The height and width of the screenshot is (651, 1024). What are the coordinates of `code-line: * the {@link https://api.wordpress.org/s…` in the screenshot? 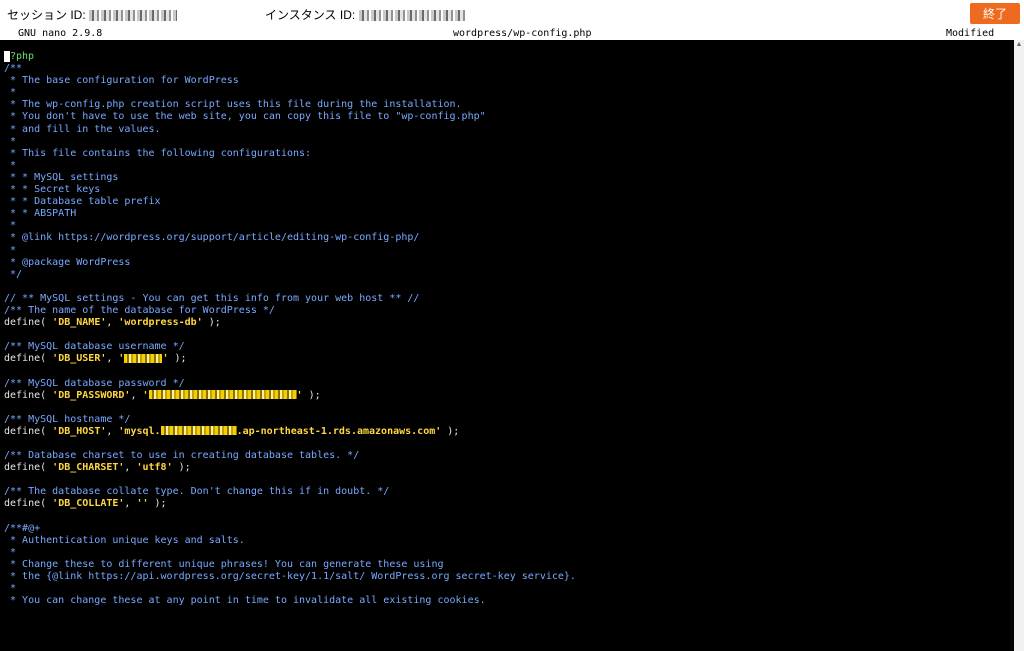 It's located at (290, 577).